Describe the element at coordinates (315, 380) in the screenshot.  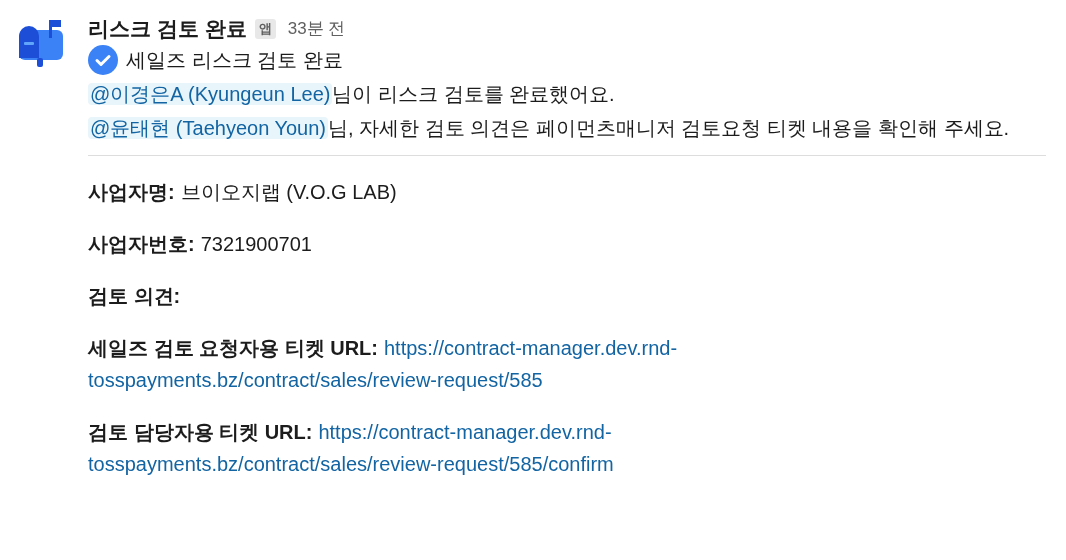
I see `url-link: tosspayments.bz/contract/sales/review-request/585` at that location.